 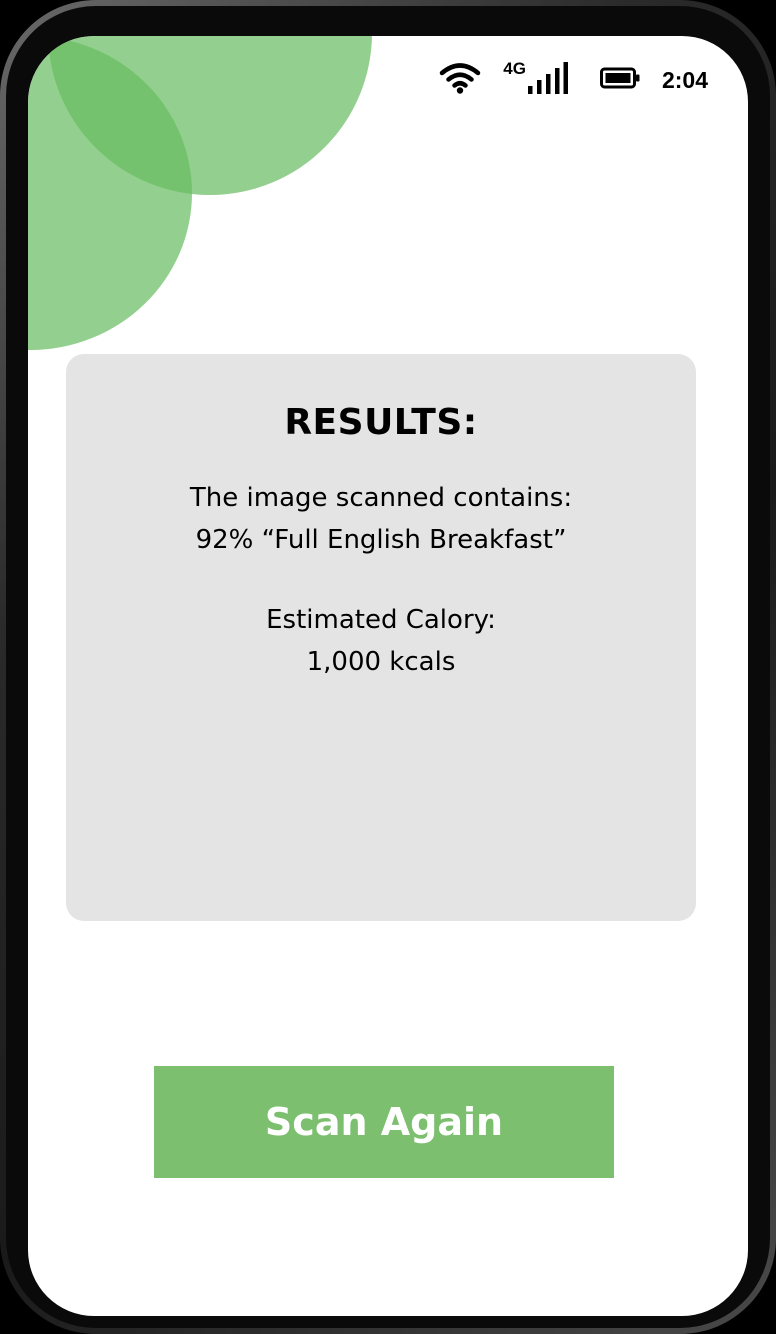 What do you see at coordinates (514, 68) in the screenshot?
I see `network-type-label: 4G` at bounding box center [514, 68].